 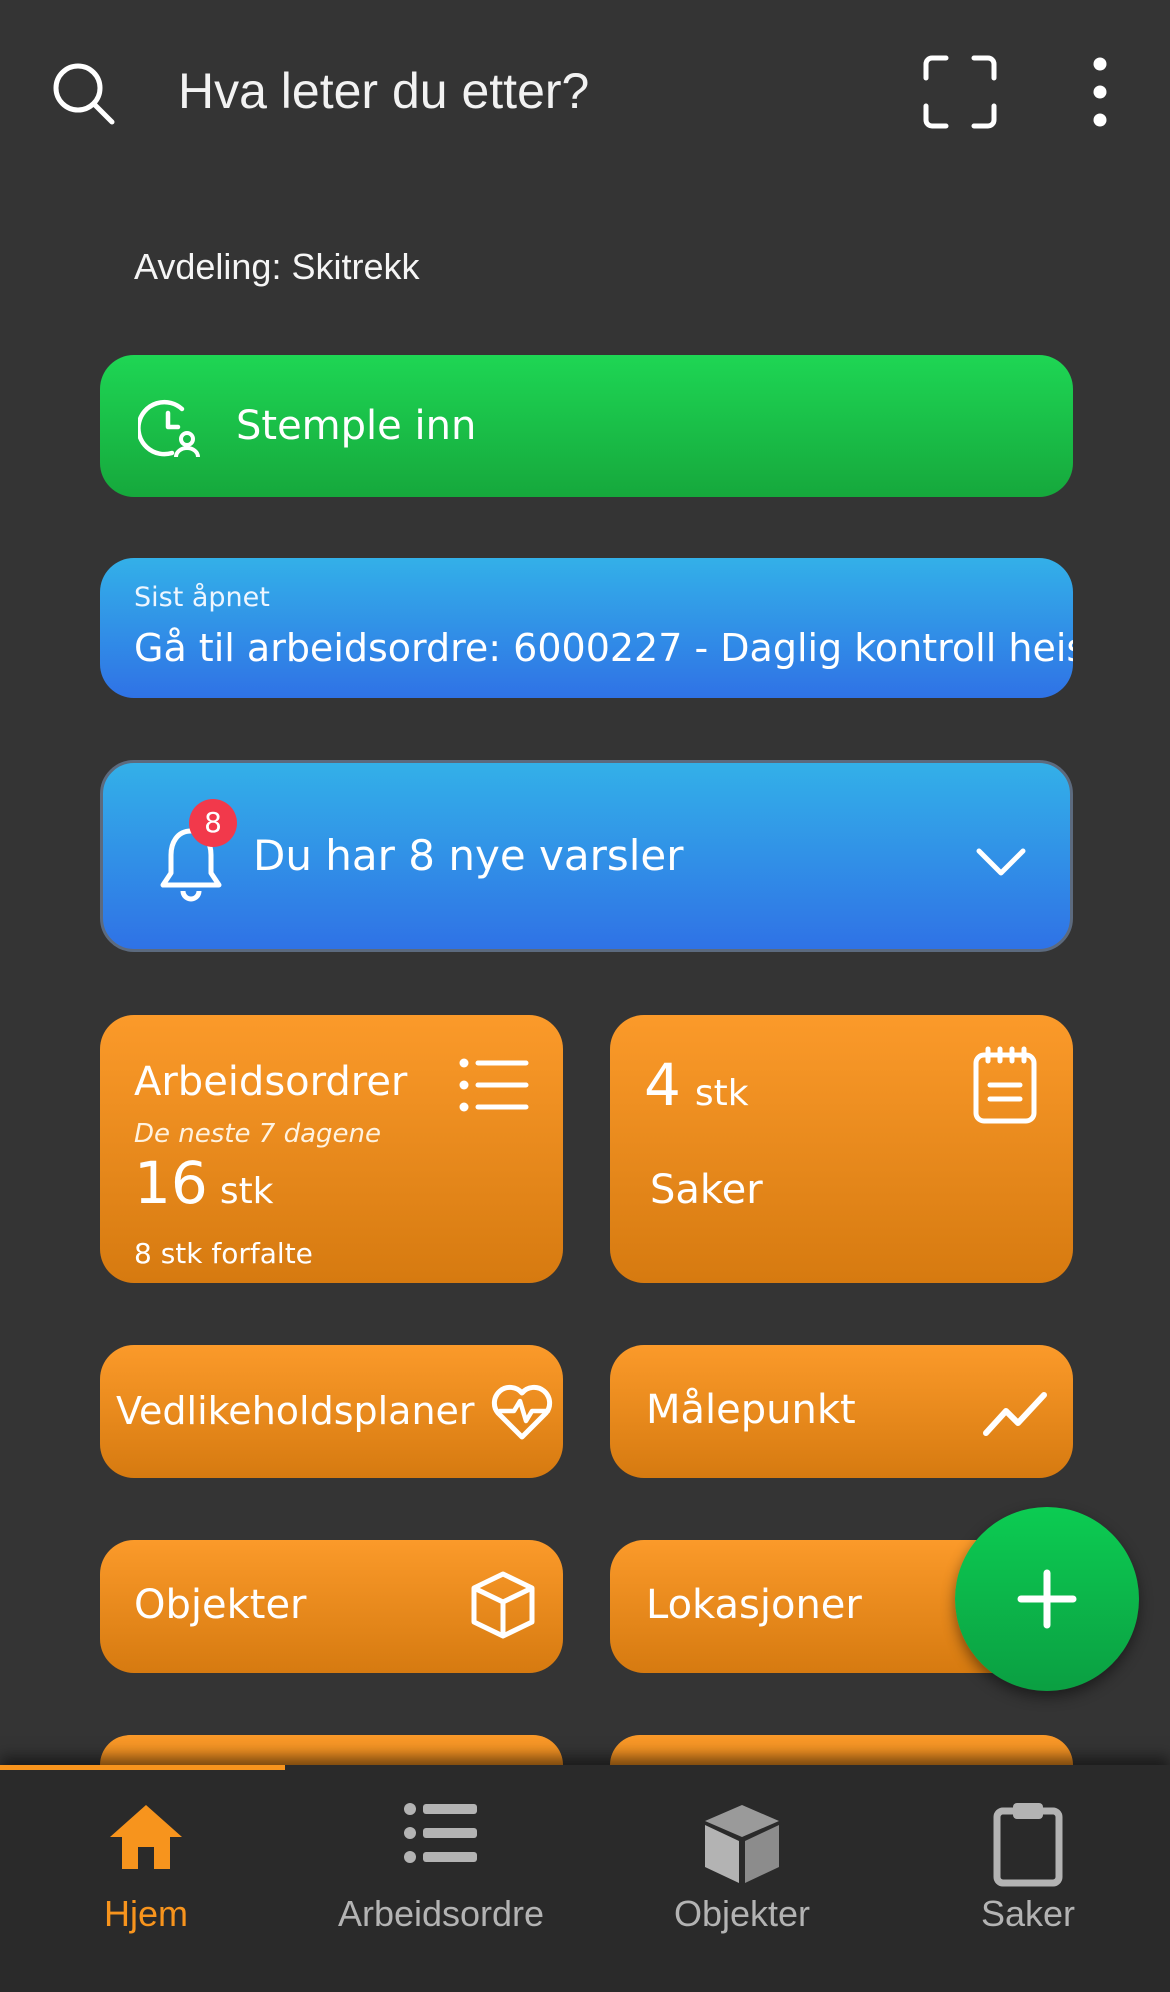 I want to click on heart-pulse-icon, so click(x=522, y=1412).